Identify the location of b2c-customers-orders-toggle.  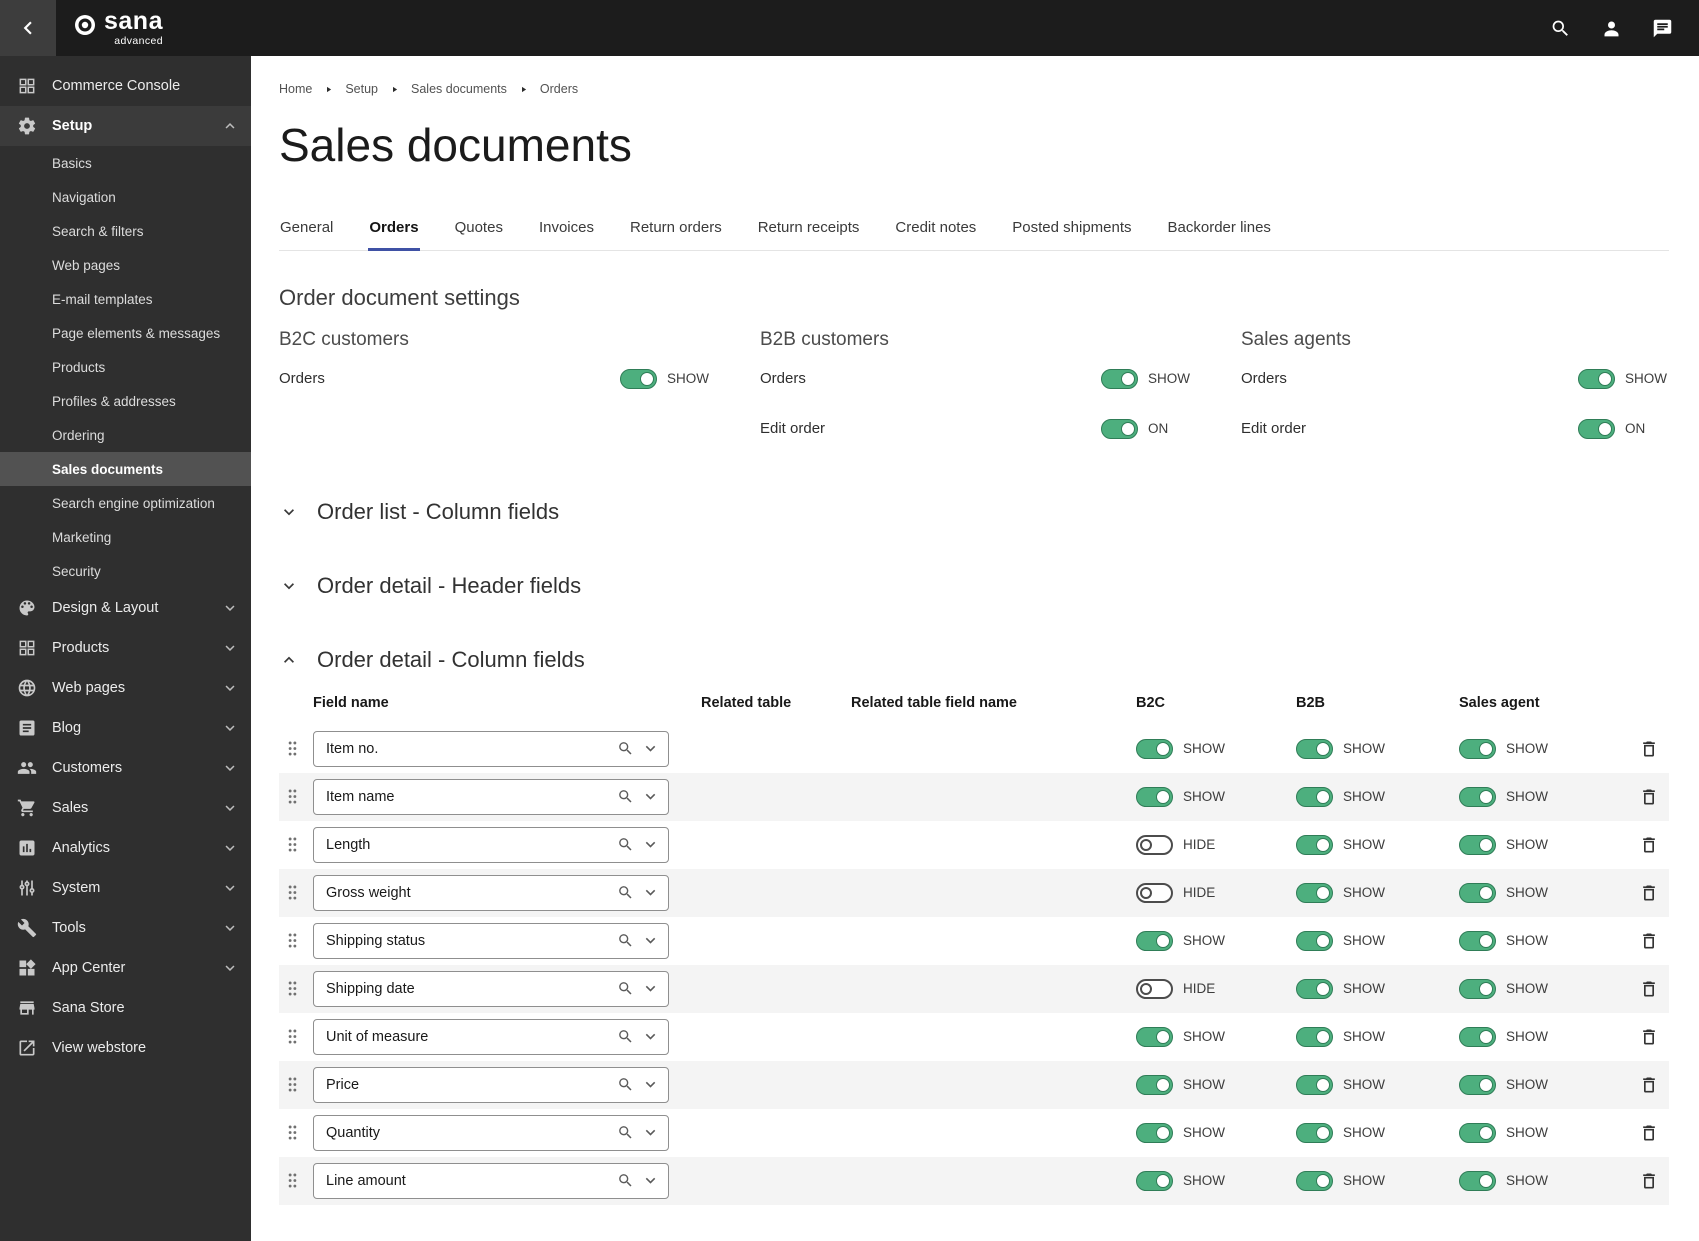
(638, 378).